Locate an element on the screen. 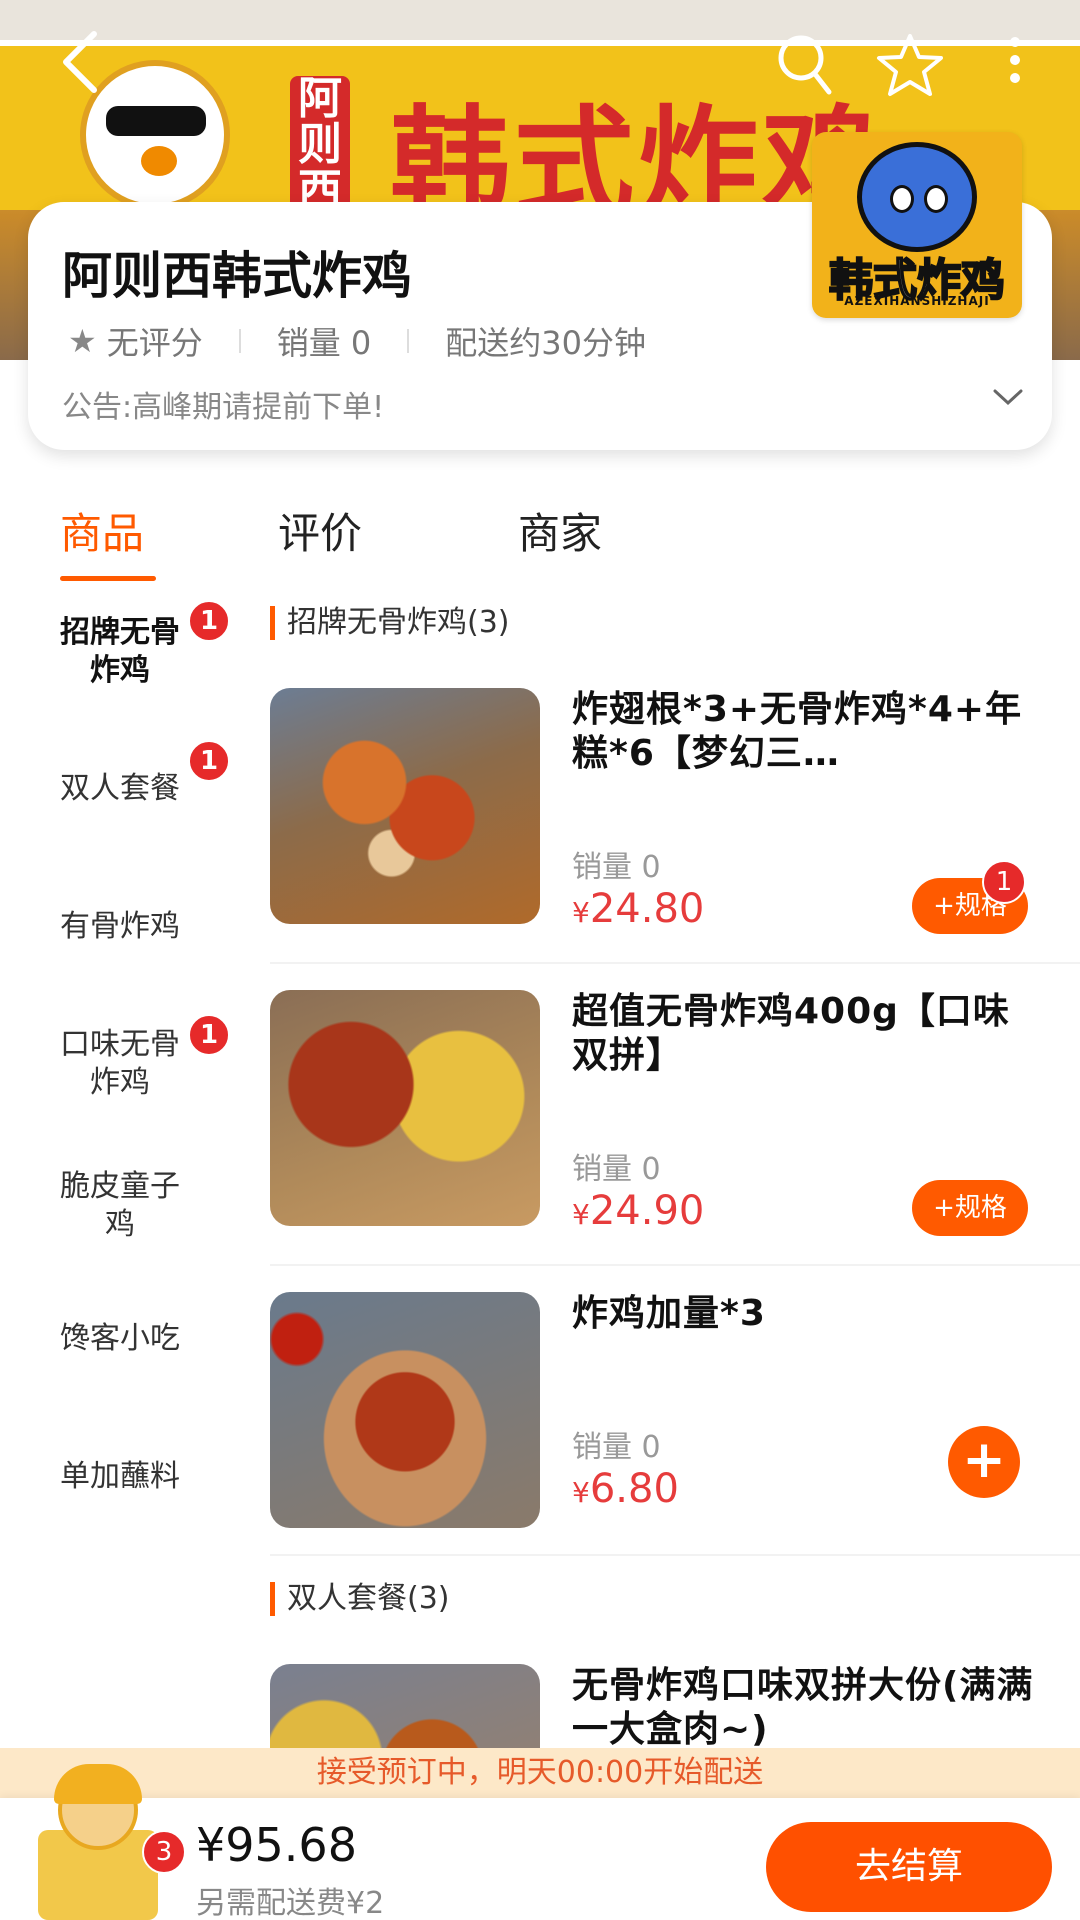 Image resolution: width=1080 pixels, height=1920 pixels. chevron-down-icon is located at coordinates (1008, 397).